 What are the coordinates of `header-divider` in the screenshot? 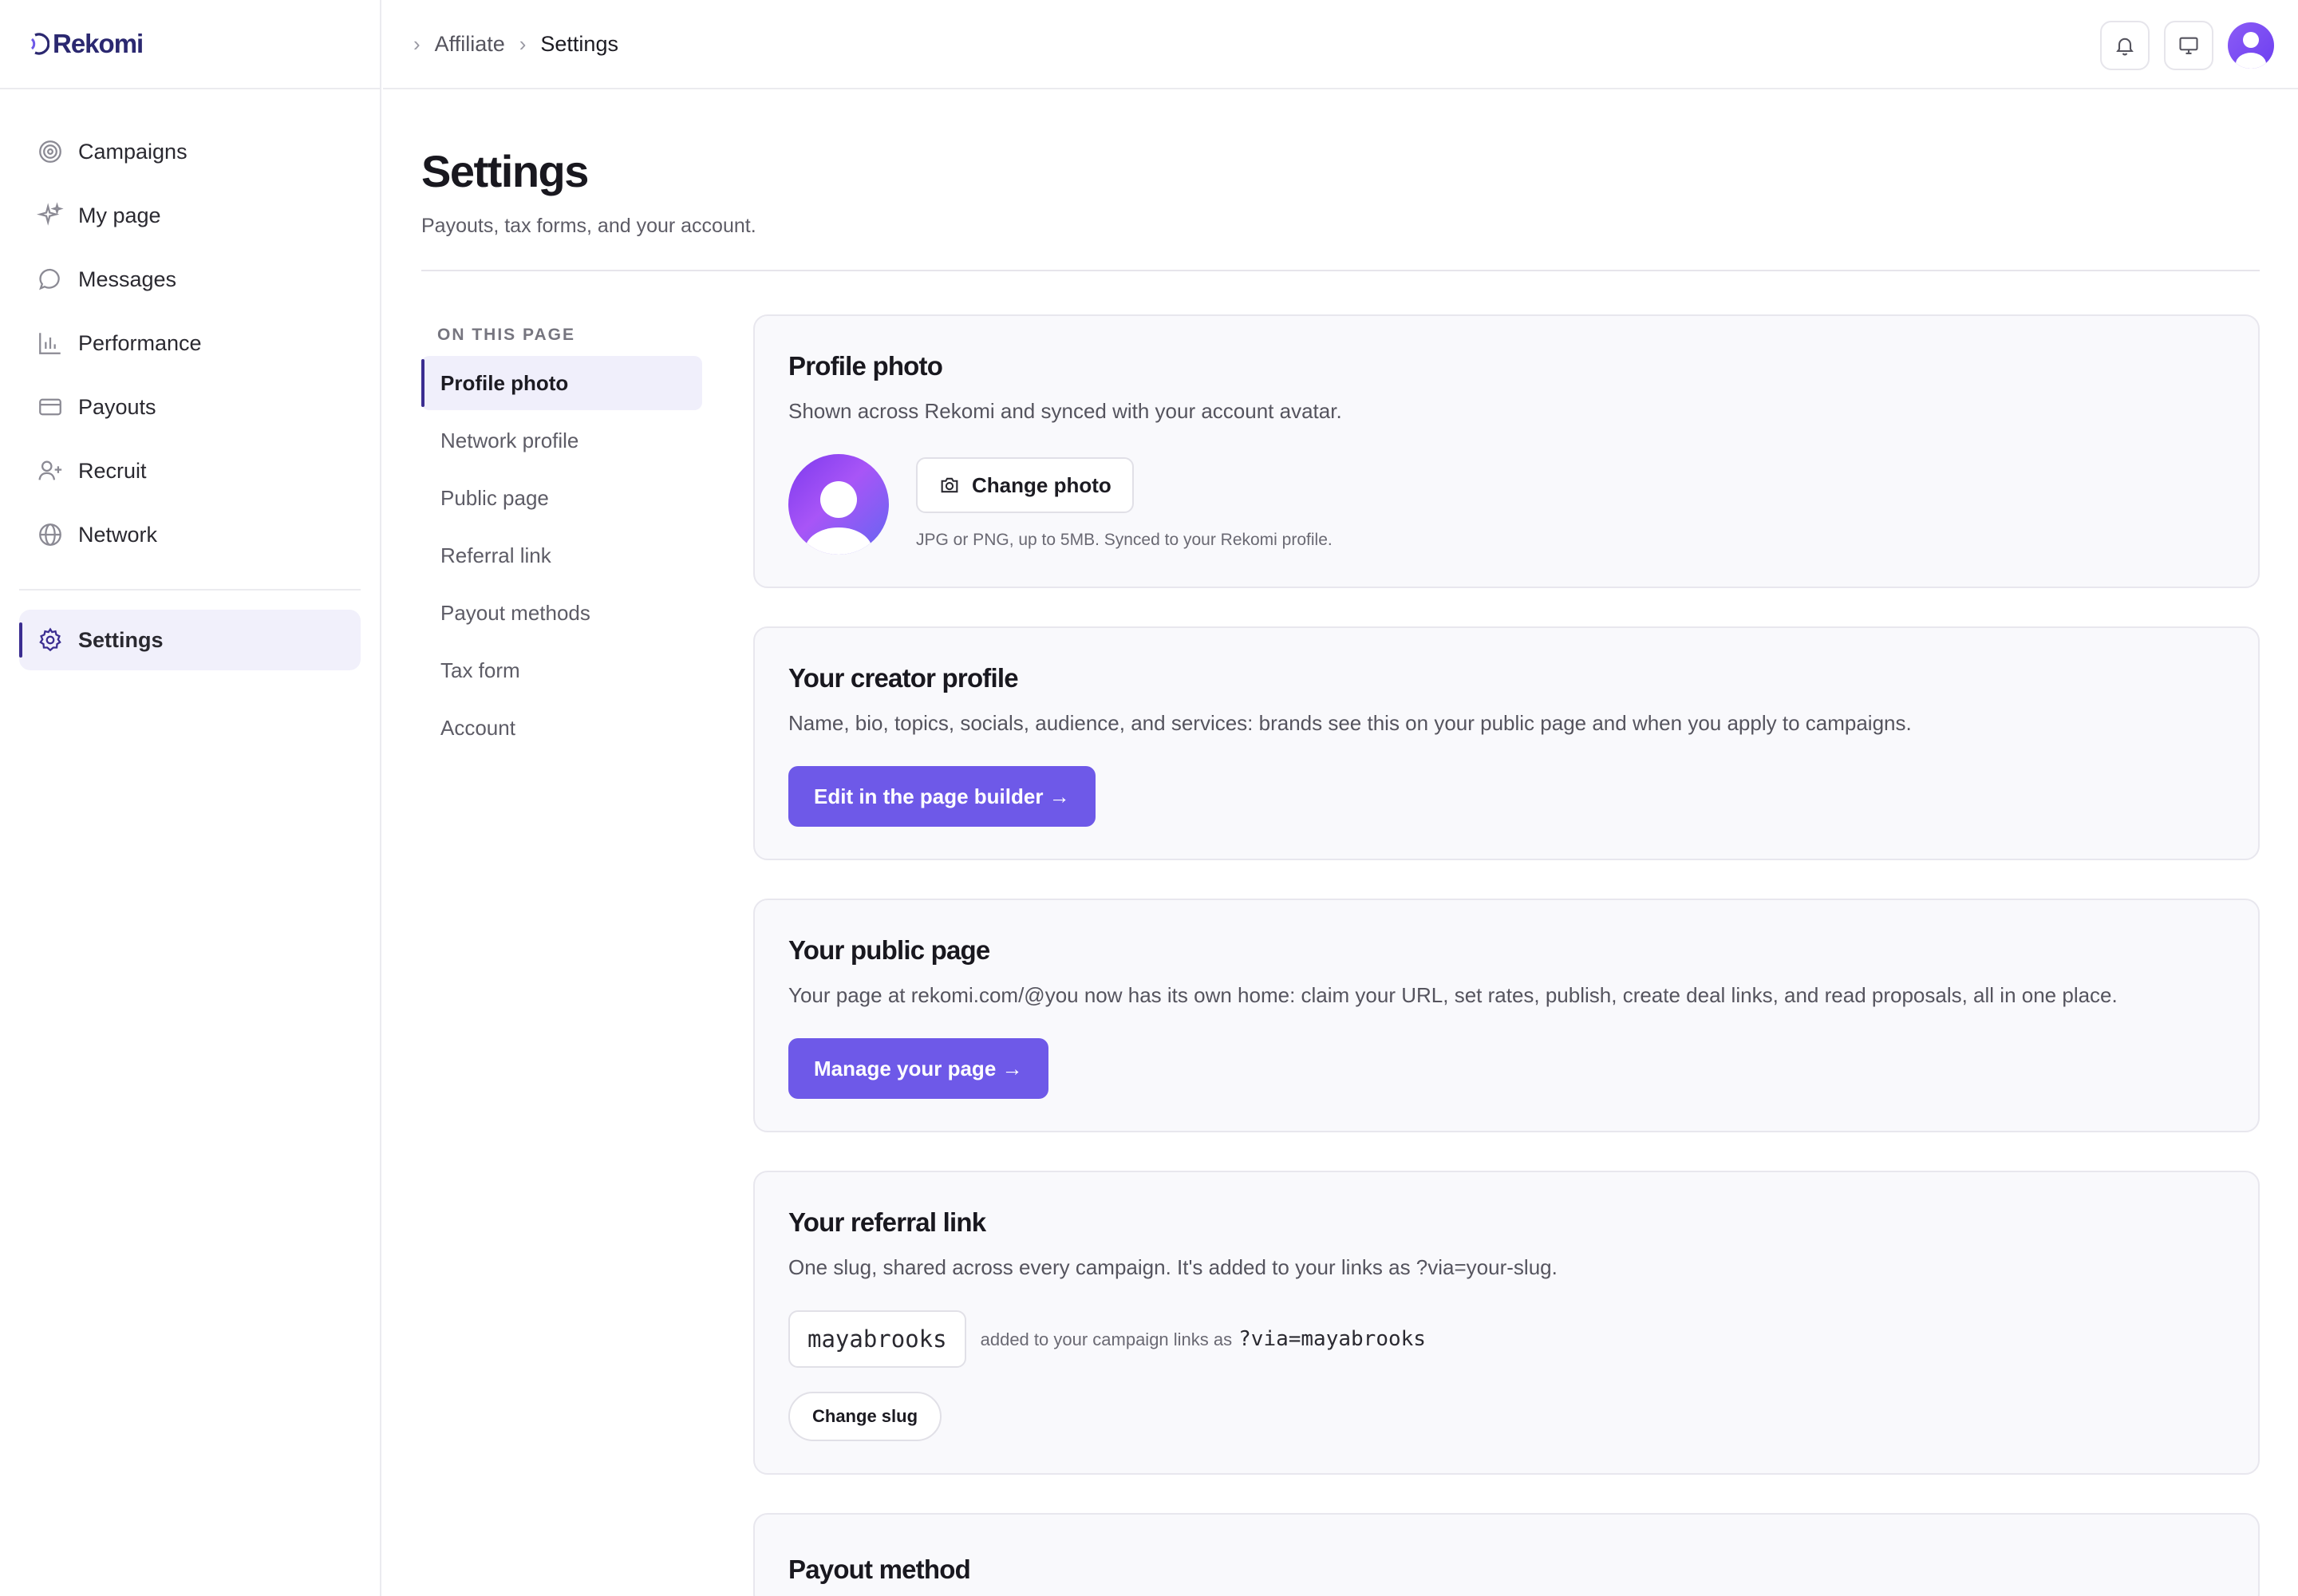 It's located at (1340, 270).